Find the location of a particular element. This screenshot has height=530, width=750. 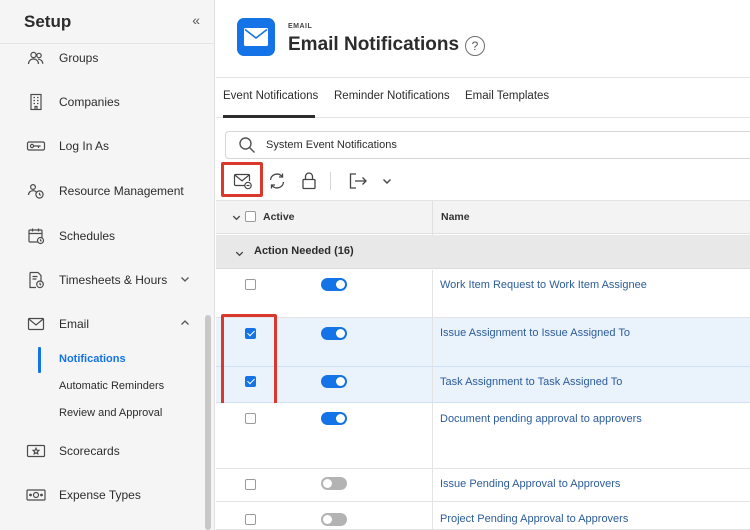

calendar-icon is located at coordinates (36, 236).